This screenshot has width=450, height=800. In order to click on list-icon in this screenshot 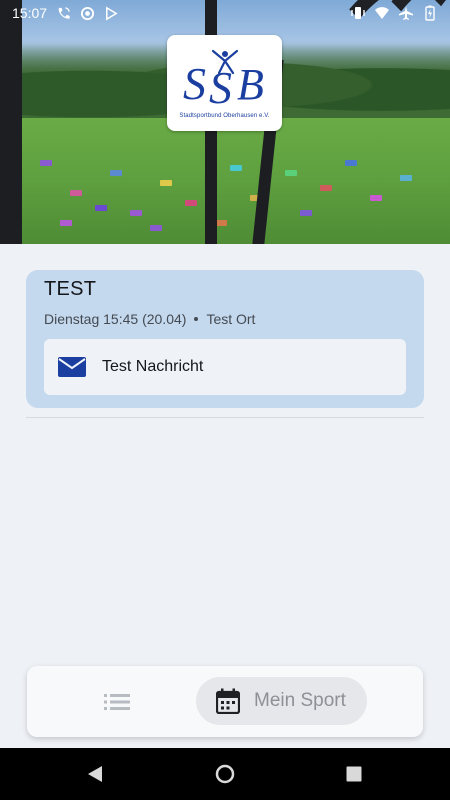, I will do `click(117, 702)`.